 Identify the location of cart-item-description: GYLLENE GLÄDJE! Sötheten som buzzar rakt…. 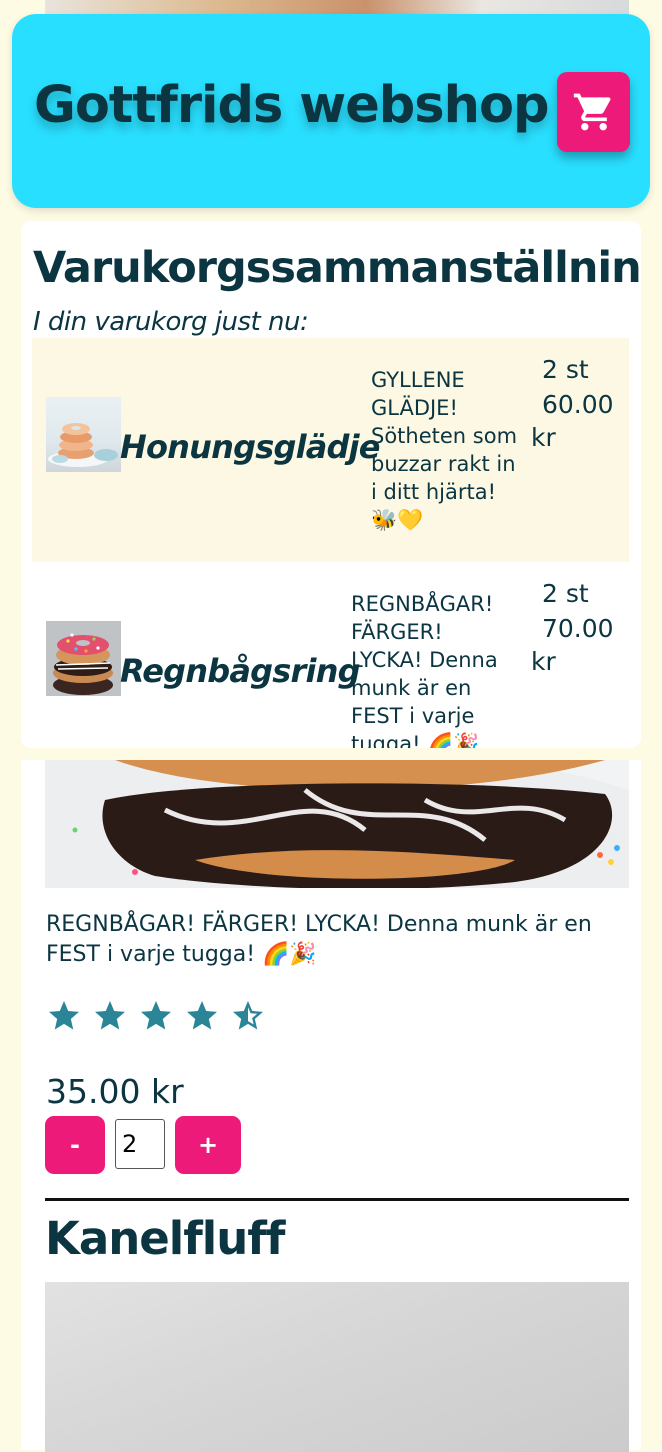
(444, 450).